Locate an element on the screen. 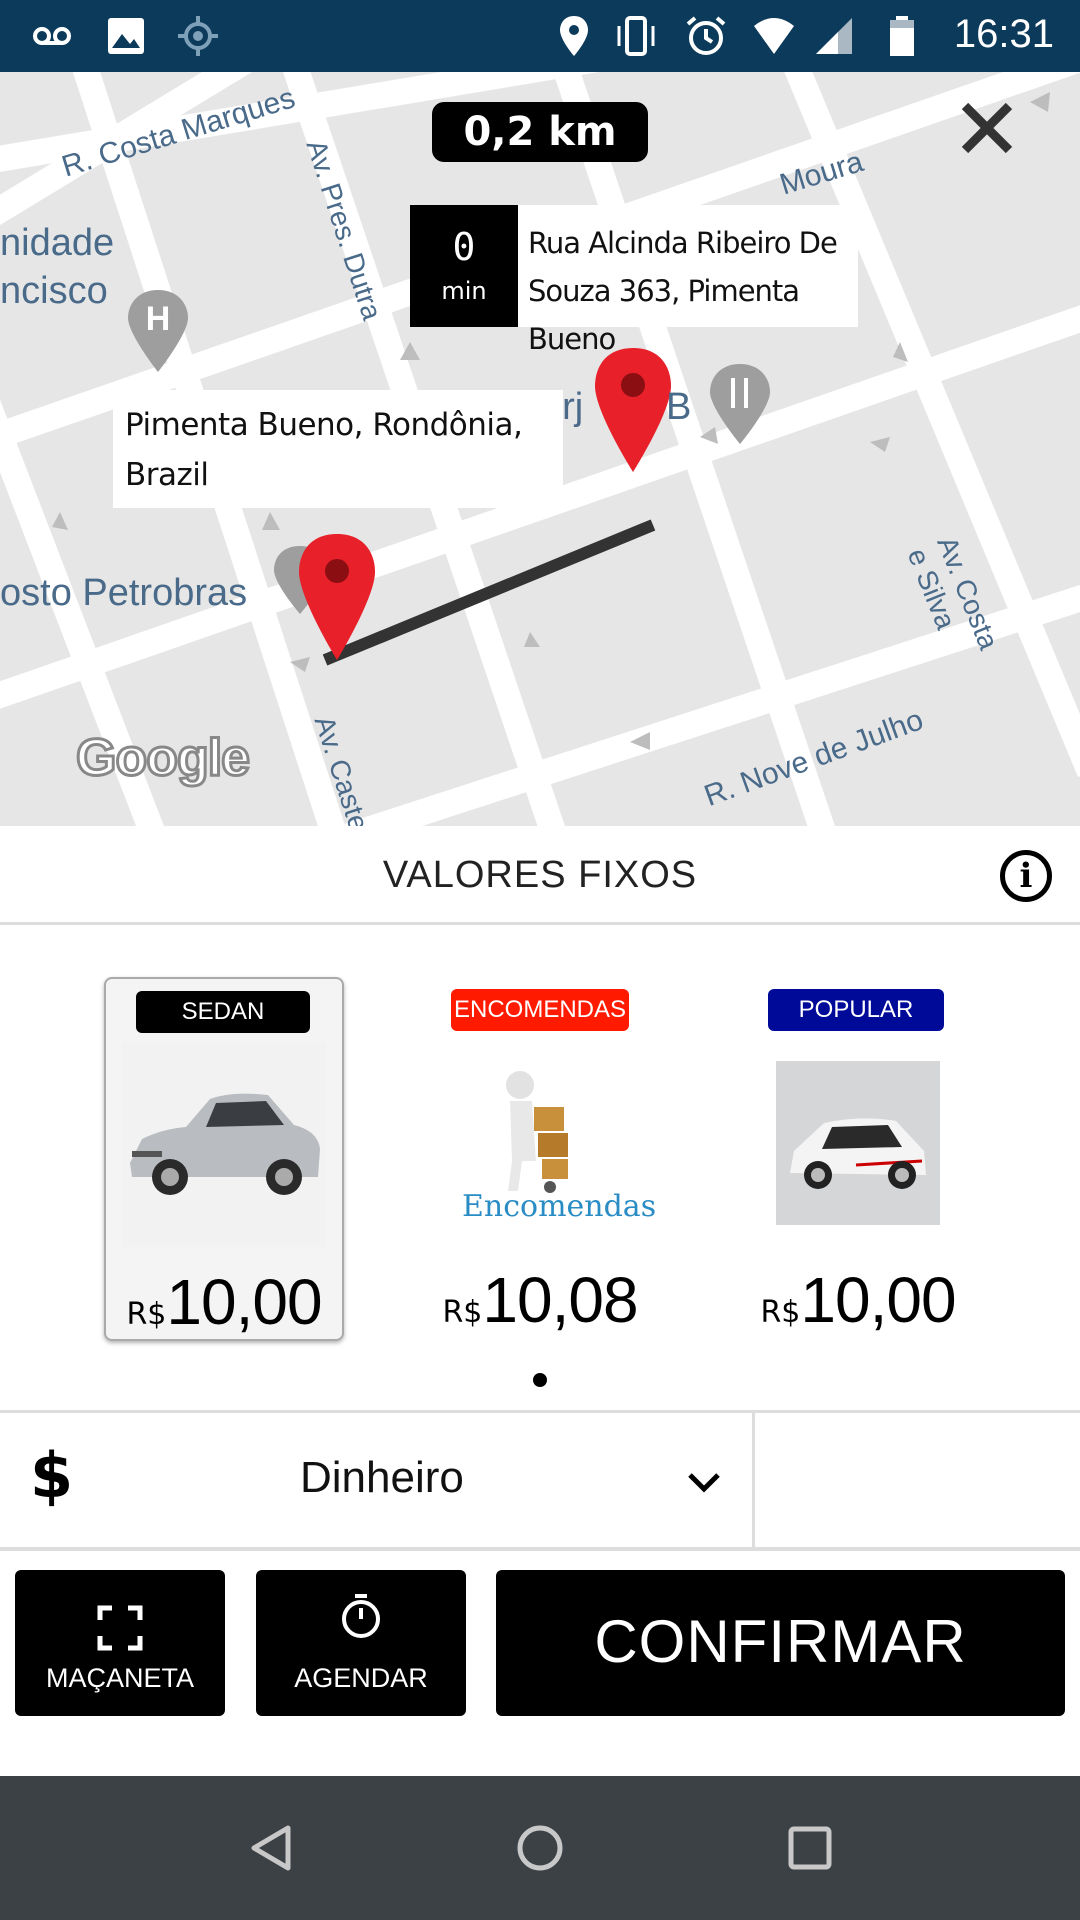 The width and height of the screenshot is (1080, 1920). google-logo: Google is located at coordinates (162, 758).